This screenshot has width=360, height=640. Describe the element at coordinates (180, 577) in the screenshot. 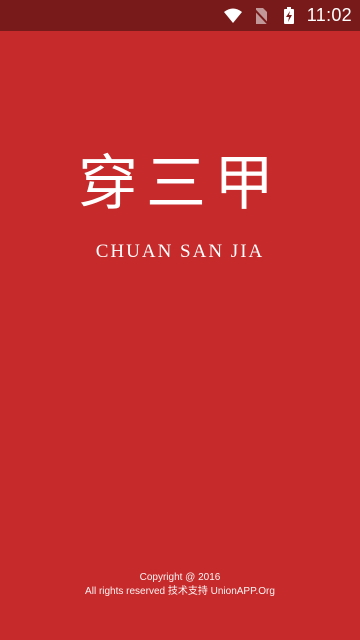

I see `copyright-line: Copyright @ 2016` at that location.